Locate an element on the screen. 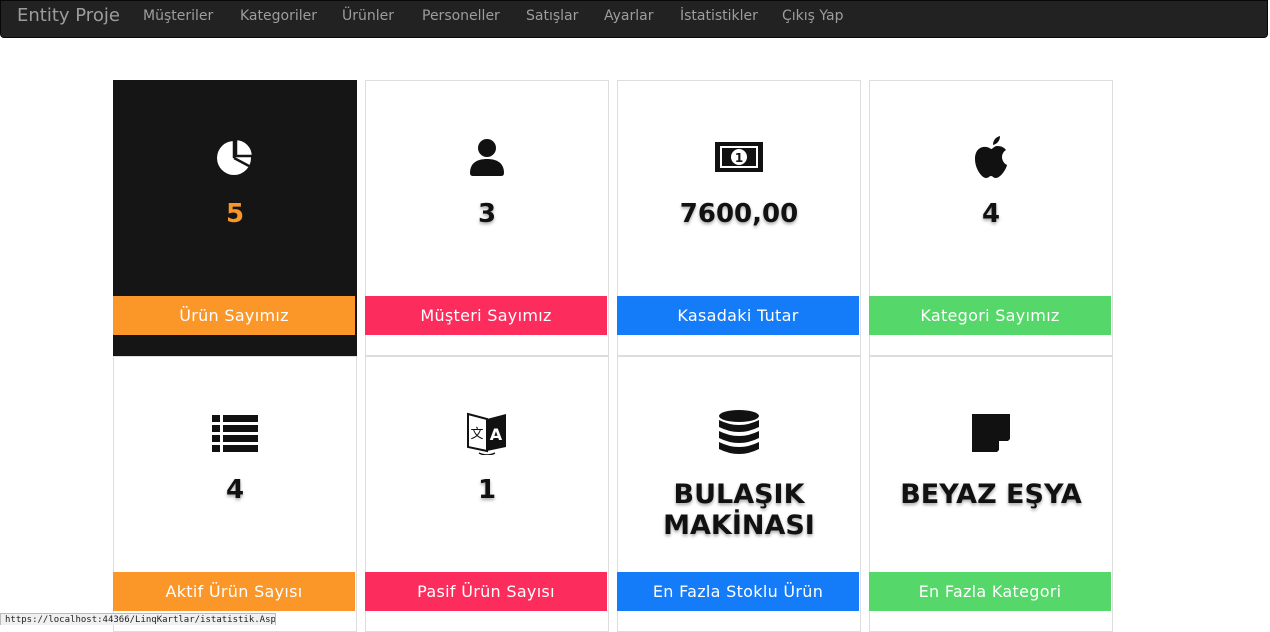 Image resolution: width=1270 pixels, height=632 pixels. stat-value: 1 is located at coordinates (487, 490).